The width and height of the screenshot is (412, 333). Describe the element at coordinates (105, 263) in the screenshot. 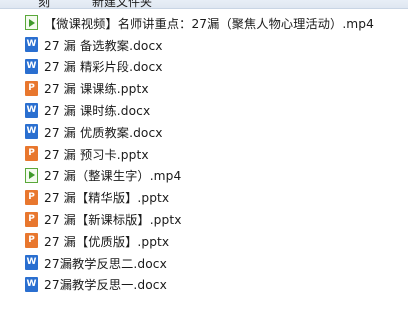

I see `file-name: 27漏教学反思二.docx` at that location.